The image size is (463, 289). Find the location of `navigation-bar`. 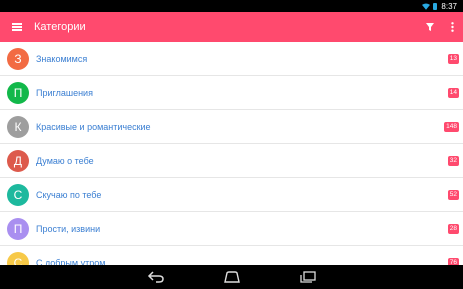

navigation-bar is located at coordinates (231, 277).